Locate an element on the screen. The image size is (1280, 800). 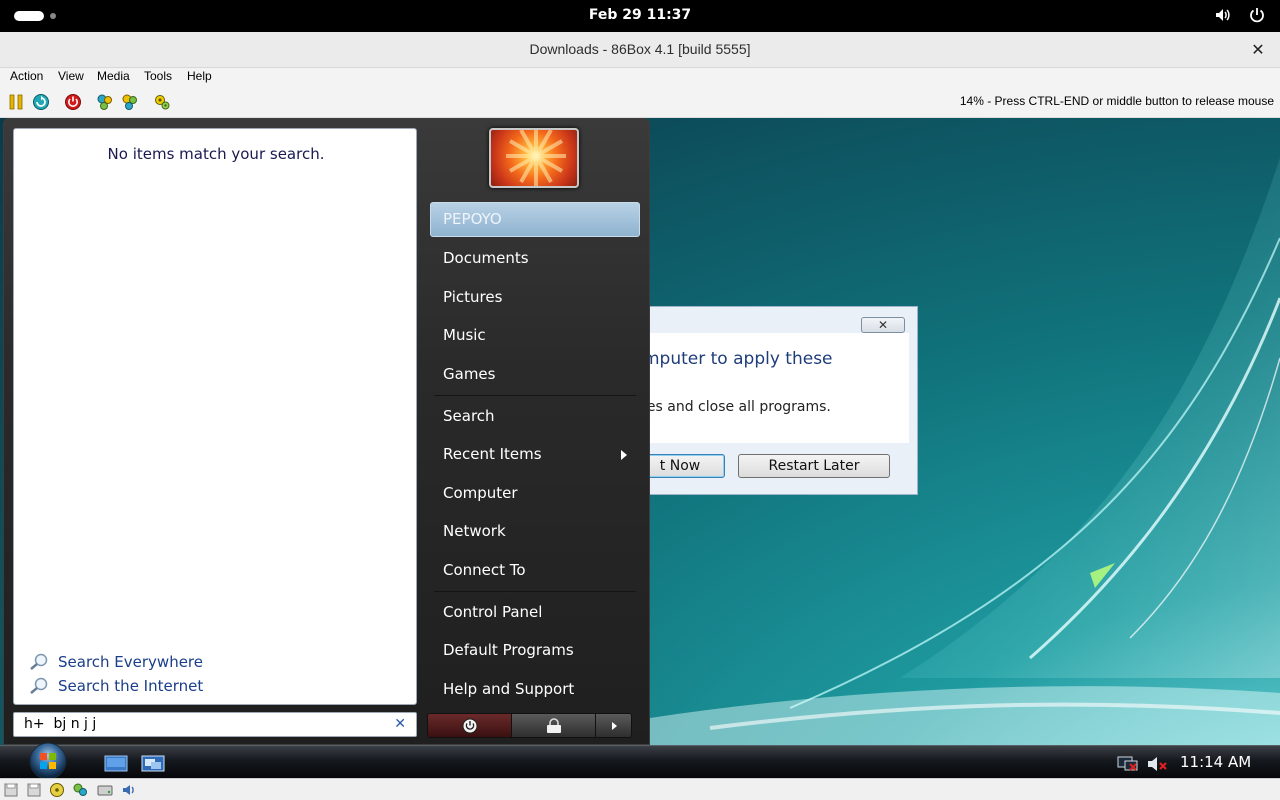
pause-icon is located at coordinates (16, 102).